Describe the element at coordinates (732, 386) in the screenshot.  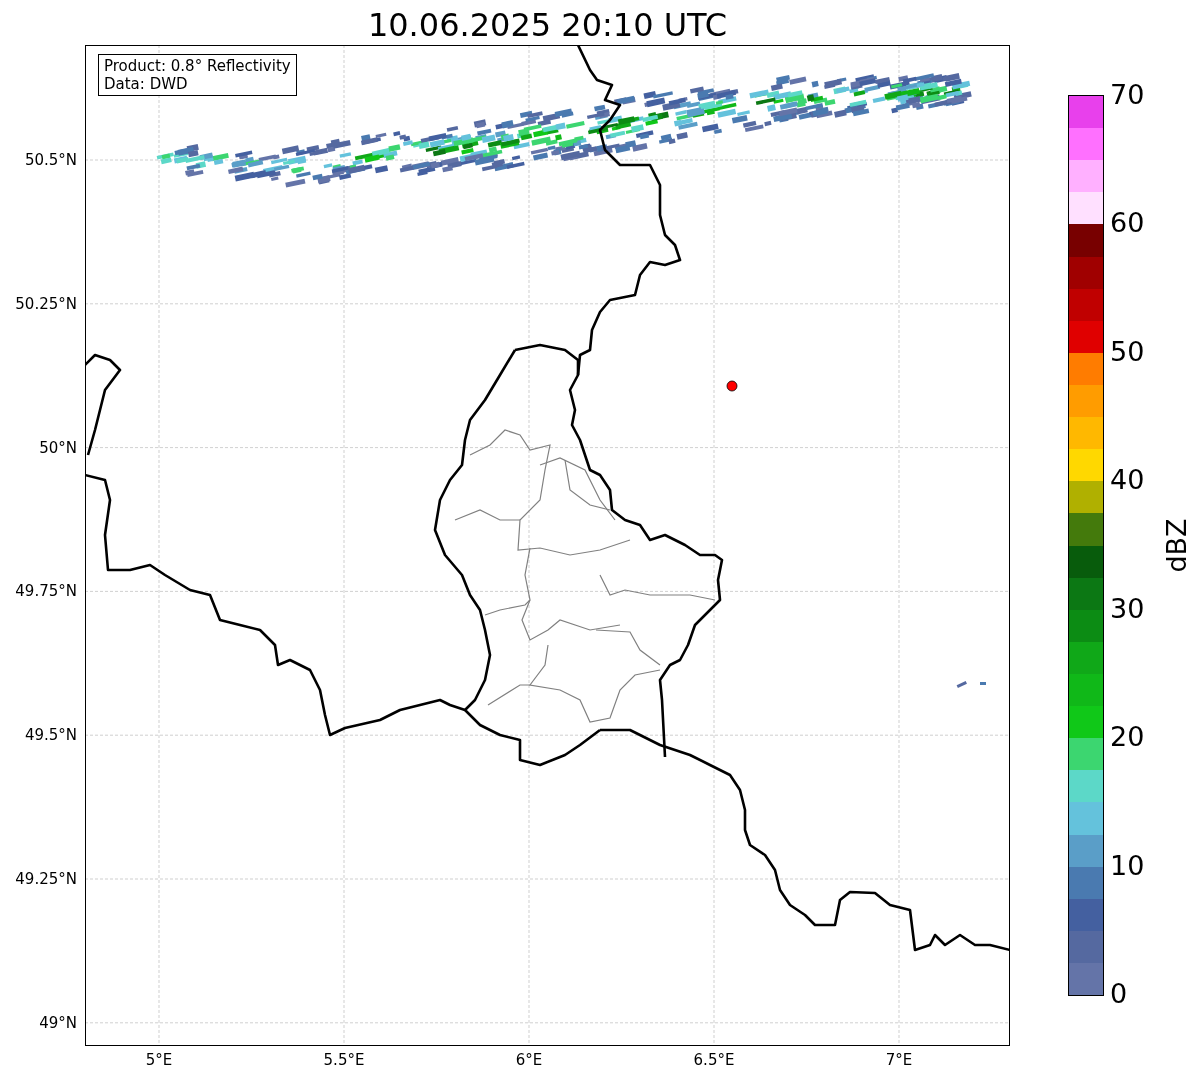
I see `location-marker` at that location.